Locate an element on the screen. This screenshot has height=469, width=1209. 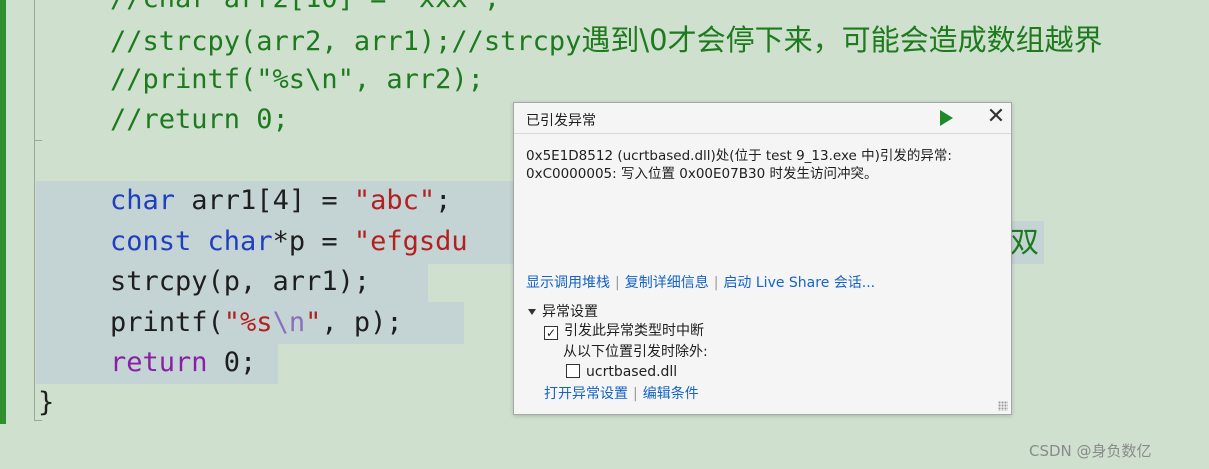
watermark: CSDN @身负数亿 is located at coordinates (1090, 451).